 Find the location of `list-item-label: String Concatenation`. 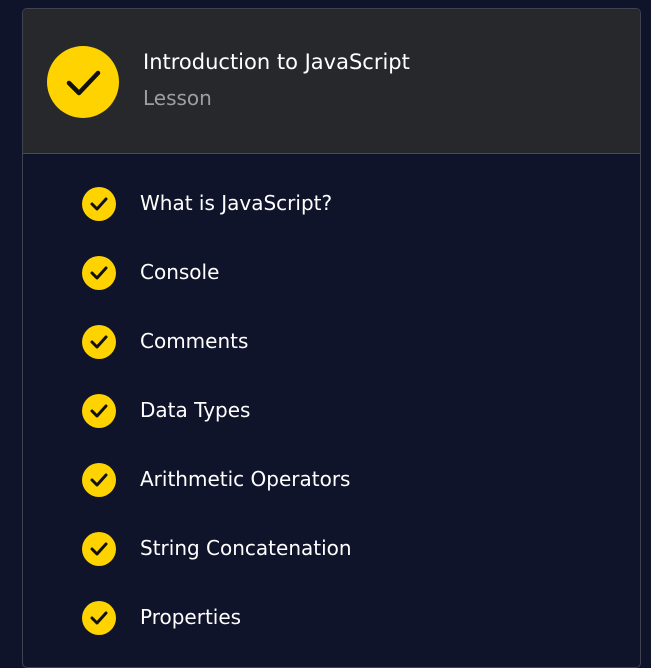

list-item-label: String Concatenation is located at coordinates (246, 548).